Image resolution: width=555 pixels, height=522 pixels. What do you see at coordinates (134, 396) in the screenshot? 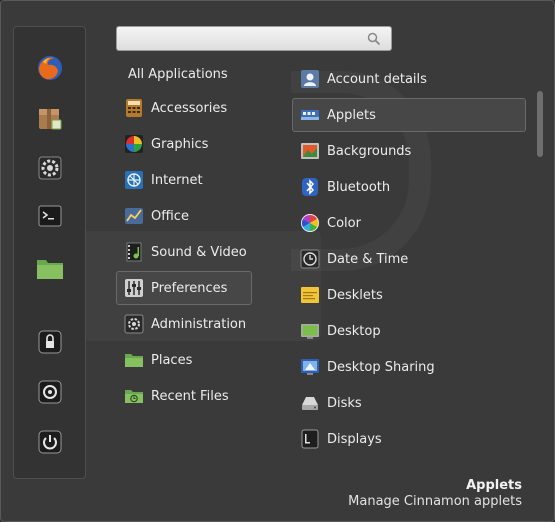
I see `recent-folder-icon` at bounding box center [134, 396].